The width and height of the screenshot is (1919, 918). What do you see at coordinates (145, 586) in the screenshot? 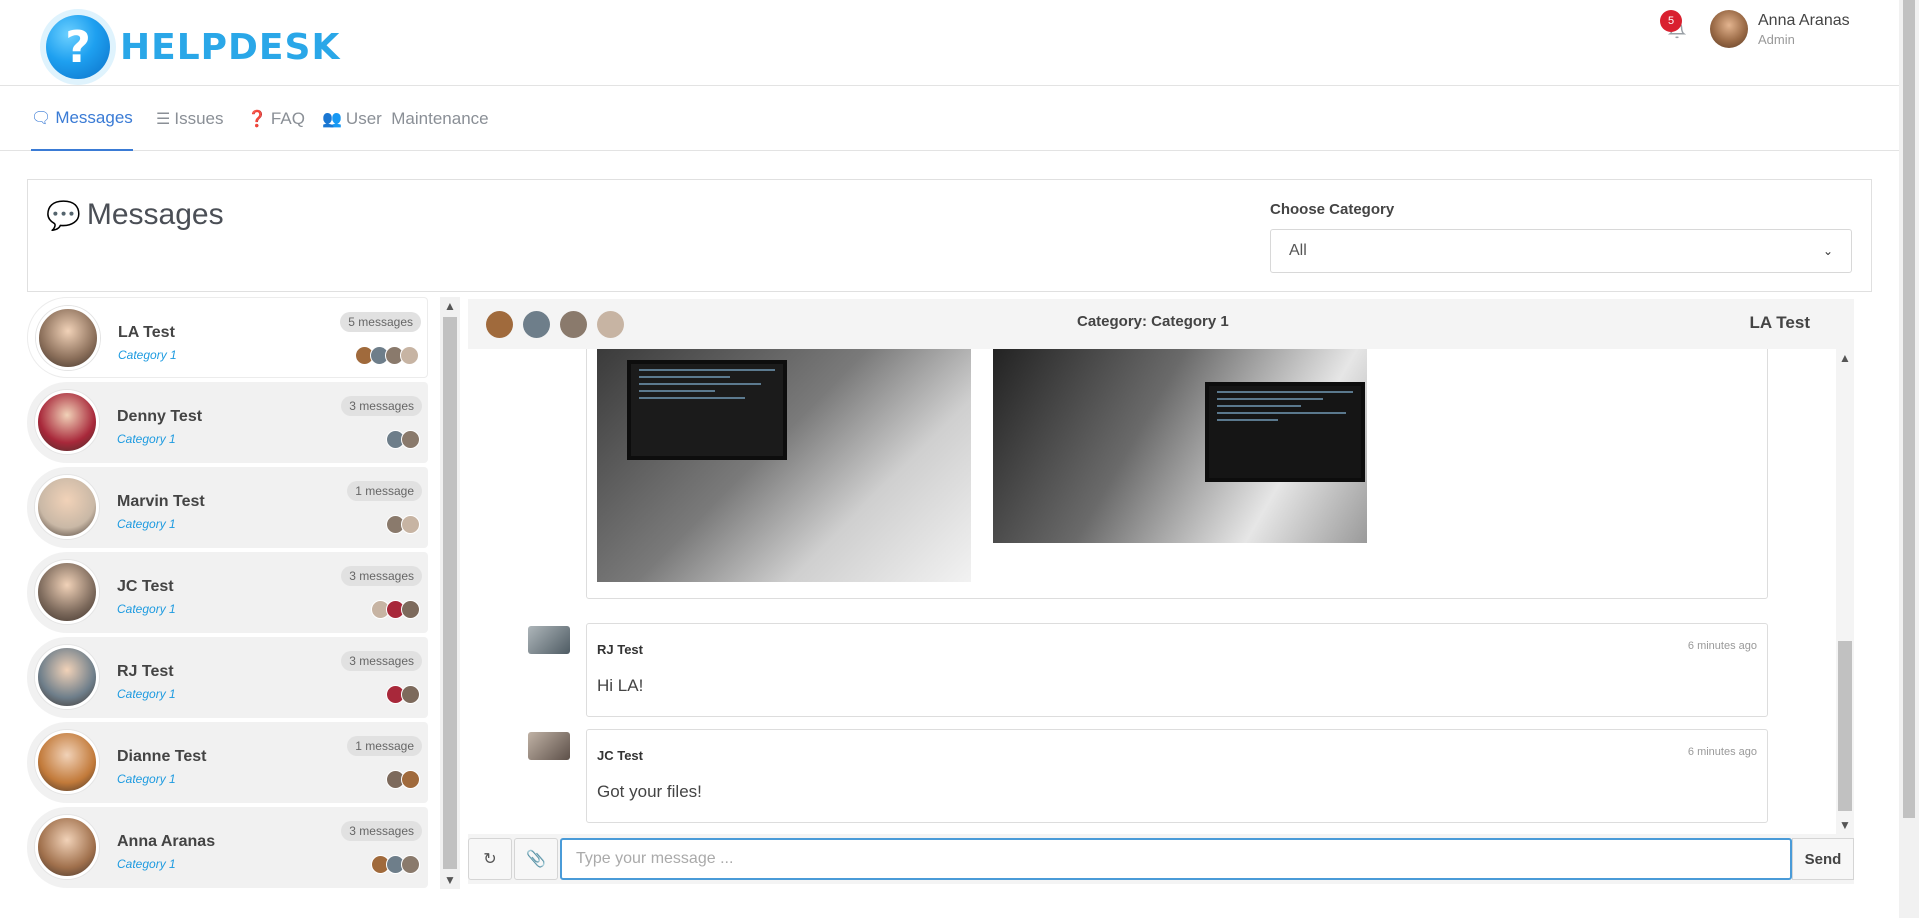
I see `conversation-name: JC Test` at bounding box center [145, 586].